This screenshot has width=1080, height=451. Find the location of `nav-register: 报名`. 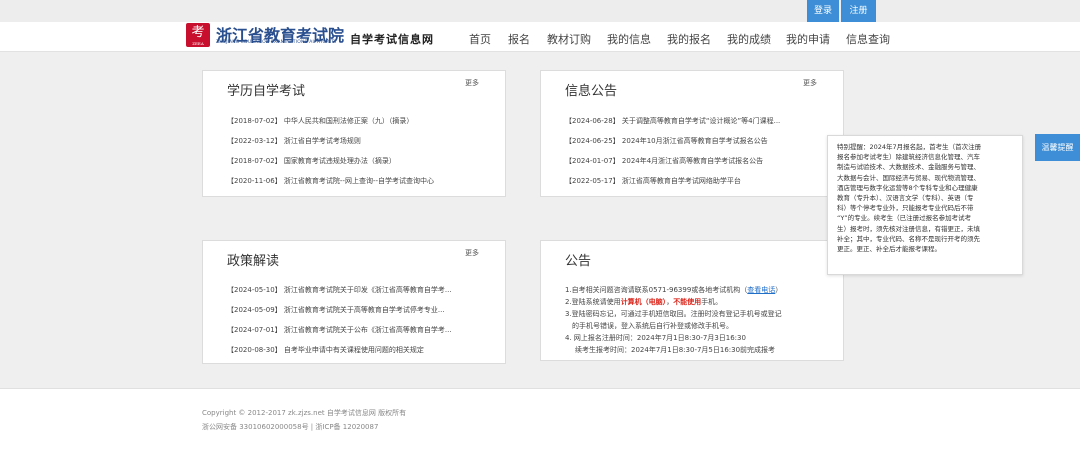

nav-register: 报名 is located at coordinates (519, 39).